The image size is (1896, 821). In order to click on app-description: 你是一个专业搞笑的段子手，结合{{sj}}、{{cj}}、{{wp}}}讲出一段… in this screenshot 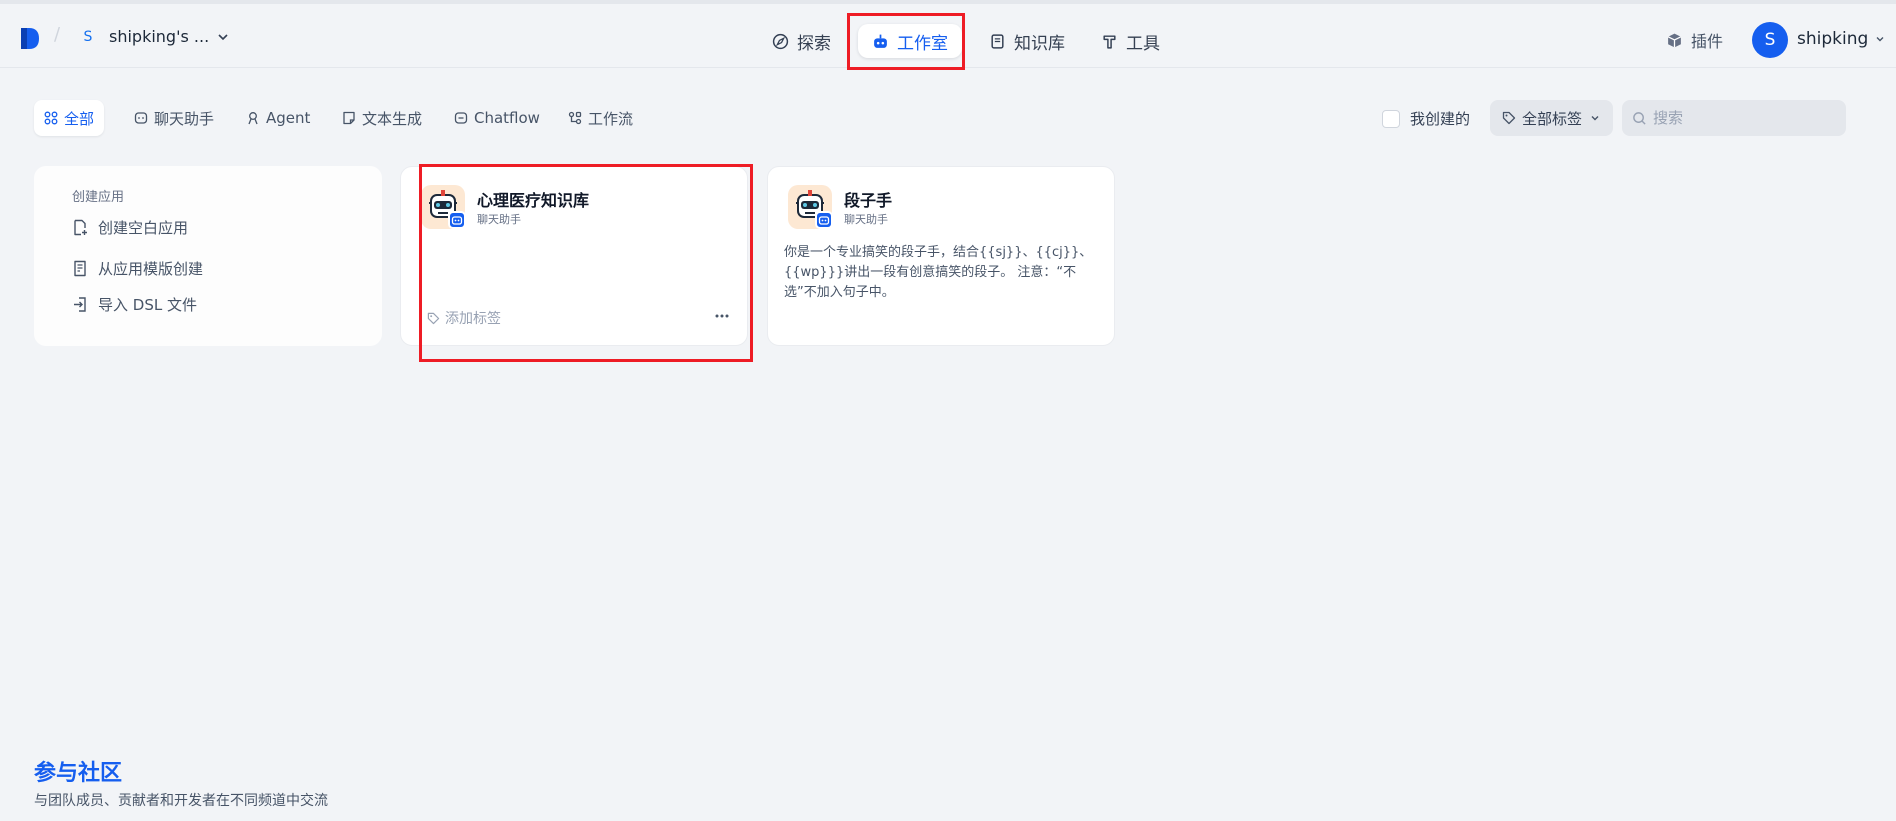, I will do `click(938, 272)`.